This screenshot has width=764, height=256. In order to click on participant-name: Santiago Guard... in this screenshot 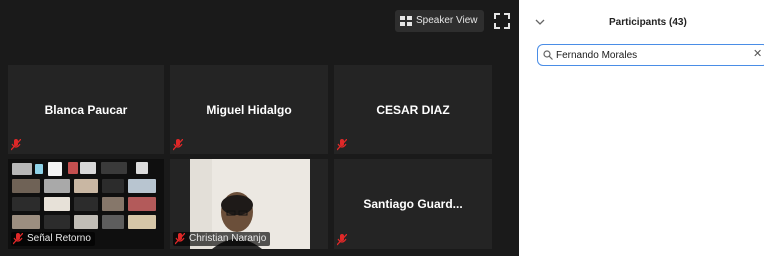, I will do `click(413, 204)`.